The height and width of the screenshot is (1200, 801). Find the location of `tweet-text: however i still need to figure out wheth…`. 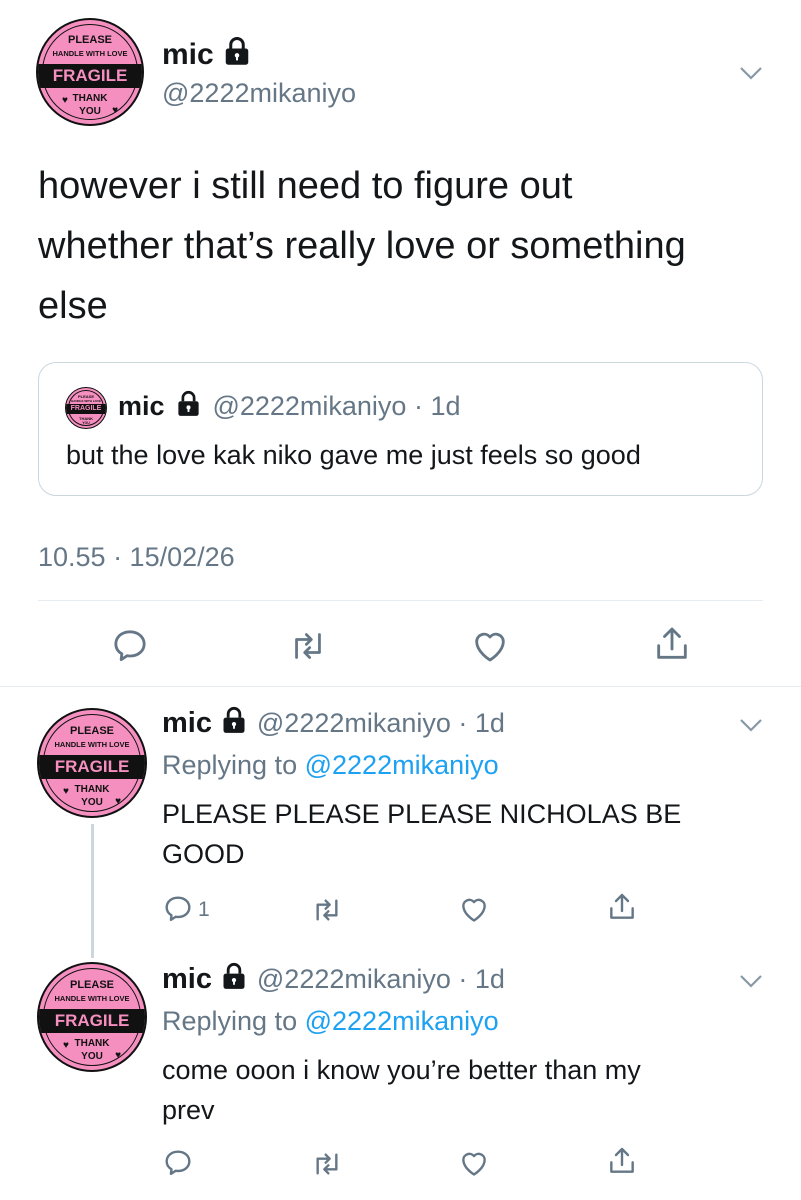

tweet-text: however i still need to figure out wheth… is located at coordinates (408, 246).